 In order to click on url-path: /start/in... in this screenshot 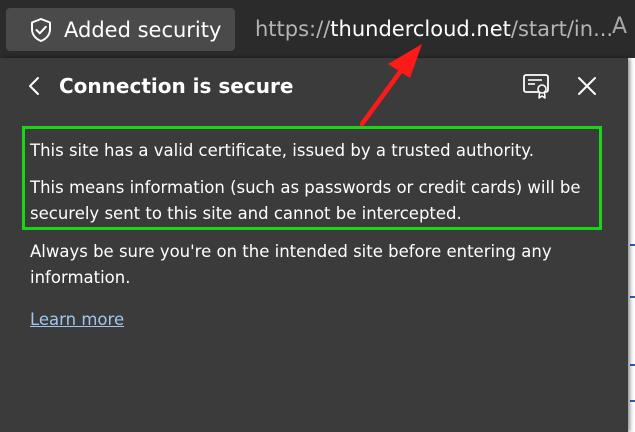, I will do `click(562, 29)`.